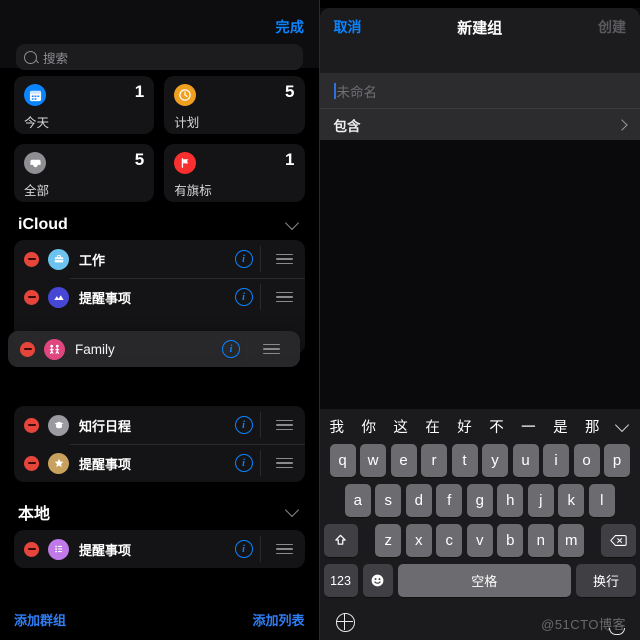 The image size is (640, 640). I want to click on flag-icon, so click(185, 163).